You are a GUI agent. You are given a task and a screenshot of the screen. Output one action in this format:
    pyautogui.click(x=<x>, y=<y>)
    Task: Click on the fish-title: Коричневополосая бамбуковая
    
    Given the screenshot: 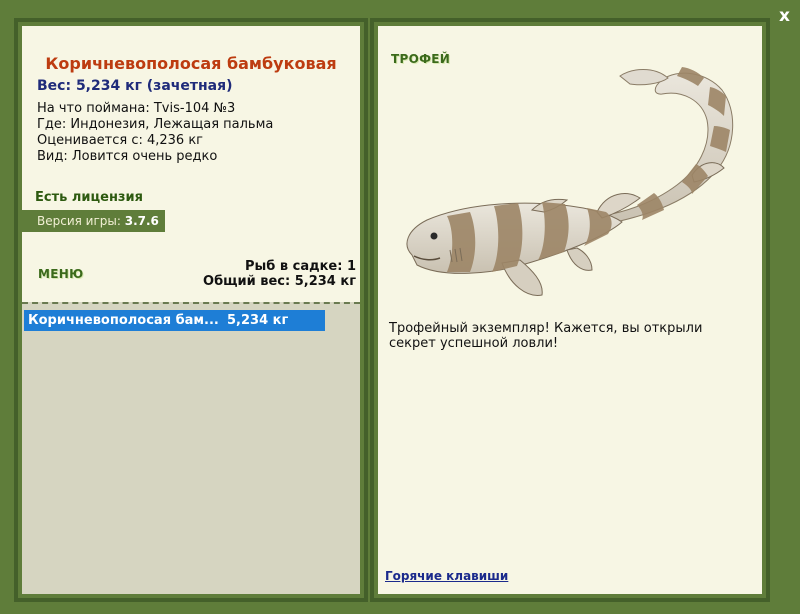 What is the action you would take?
    pyautogui.click(x=191, y=63)
    